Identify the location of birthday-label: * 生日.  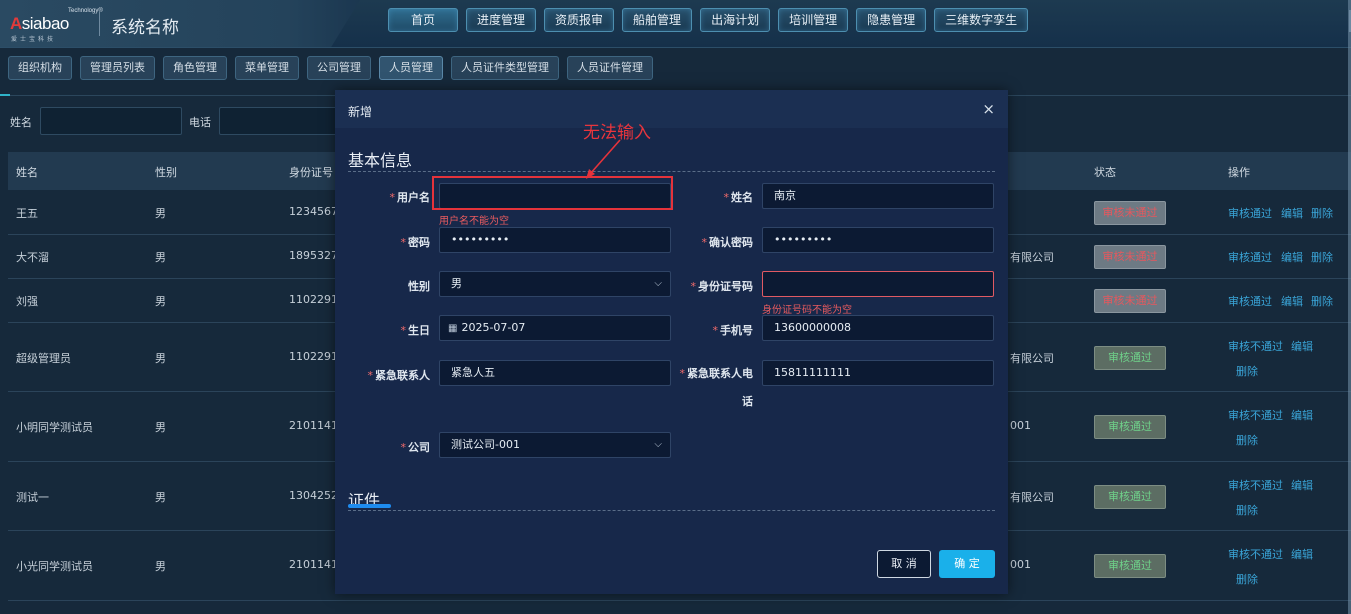
(415, 330).